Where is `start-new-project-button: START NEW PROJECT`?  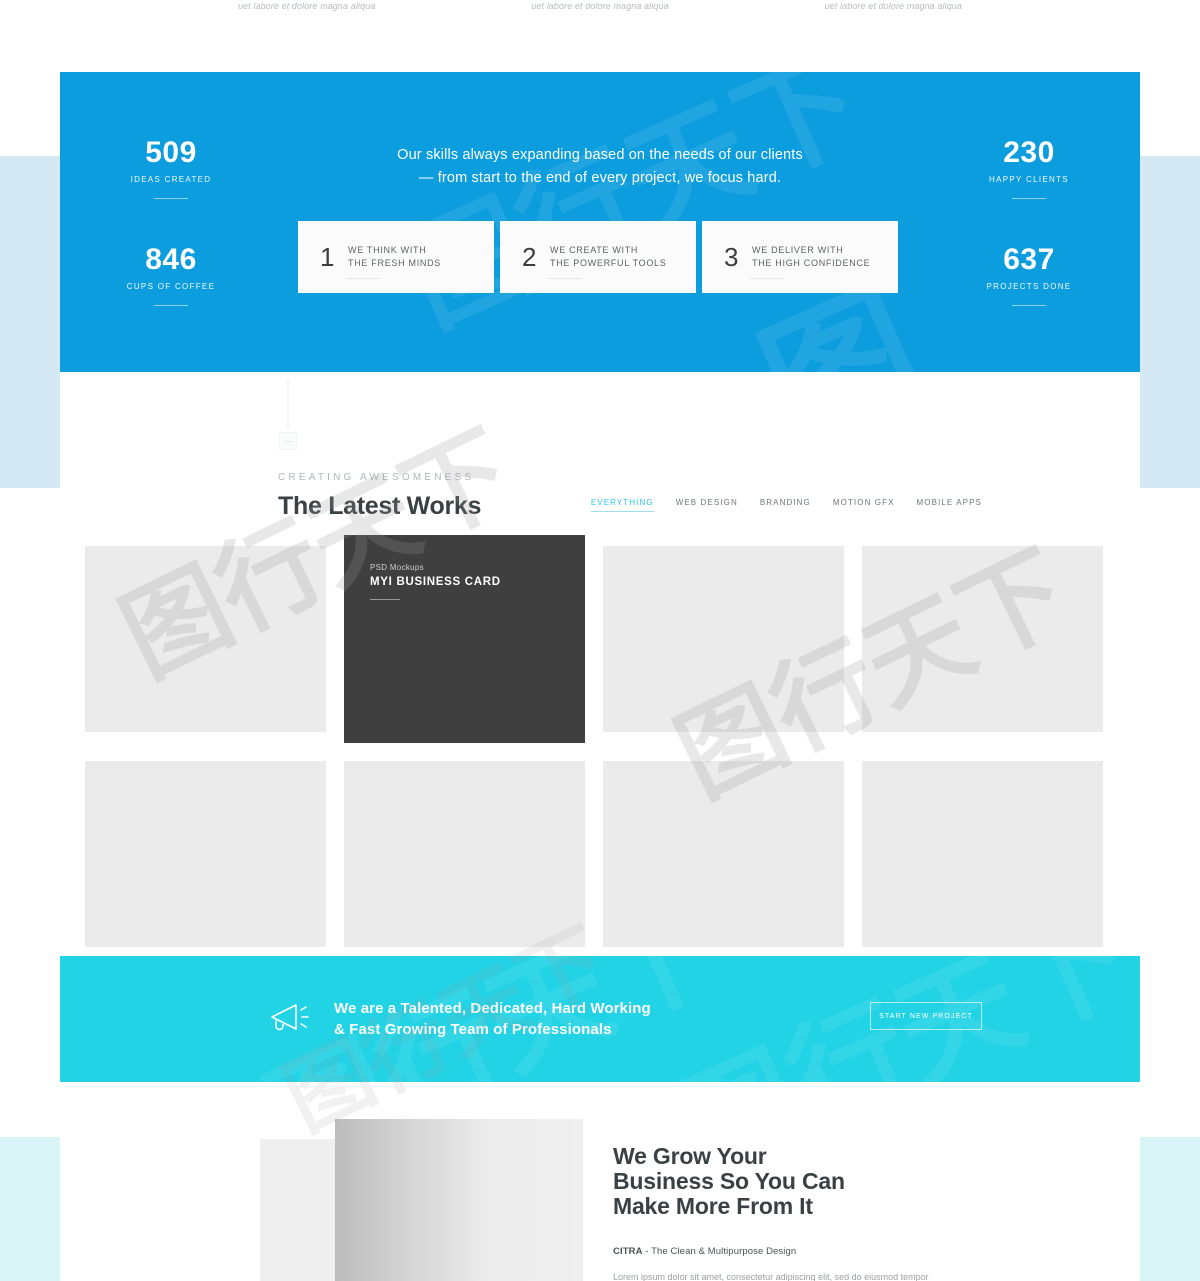 start-new-project-button: START NEW PROJECT is located at coordinates (926, 1016).